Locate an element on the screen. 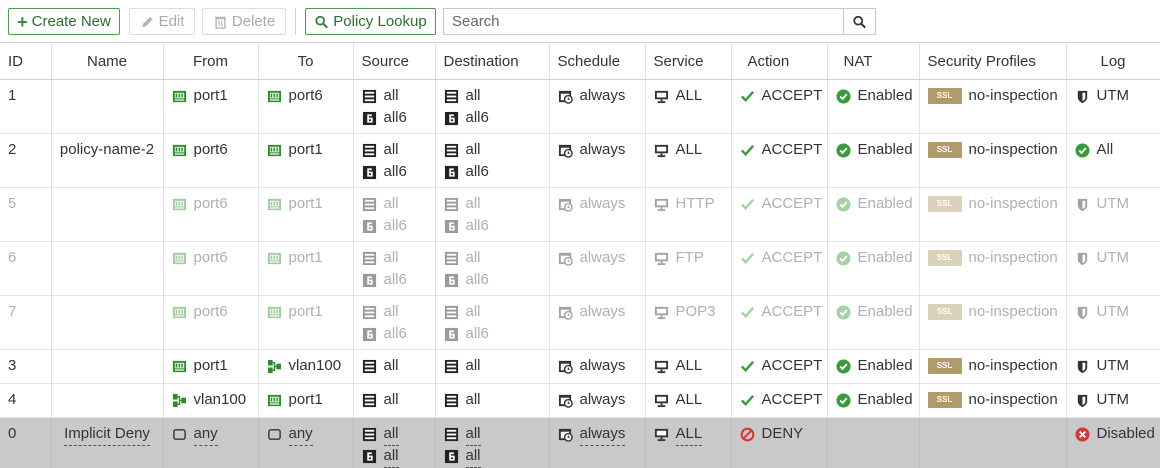 This screenshot has width=1160, height=468. column-header-from: From is located at coordinates (211, 61).